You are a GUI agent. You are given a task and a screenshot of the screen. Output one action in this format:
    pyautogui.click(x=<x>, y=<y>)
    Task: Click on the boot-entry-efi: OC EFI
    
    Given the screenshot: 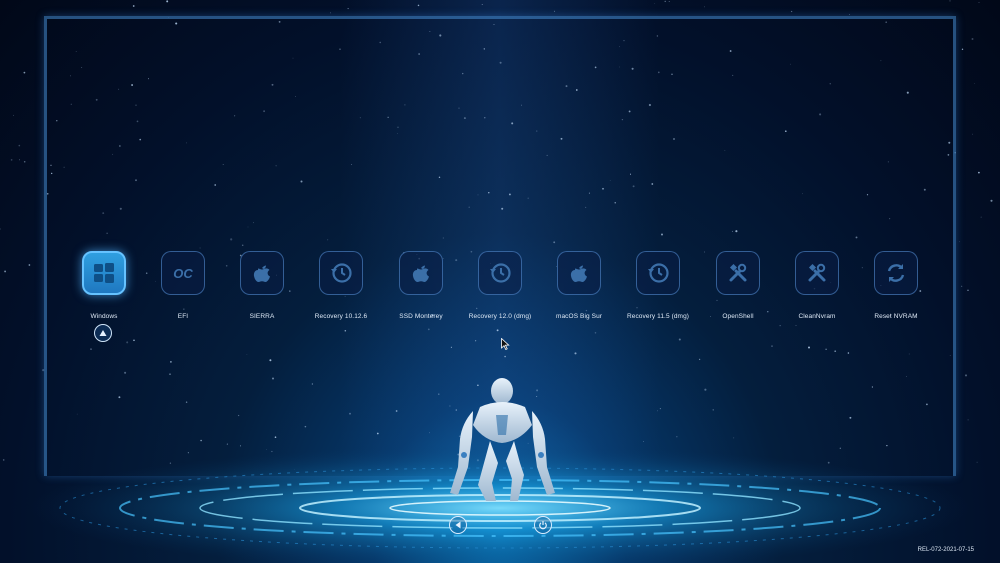 What is the action you would take?
    pyautogui.click(x=183, y=285)
    